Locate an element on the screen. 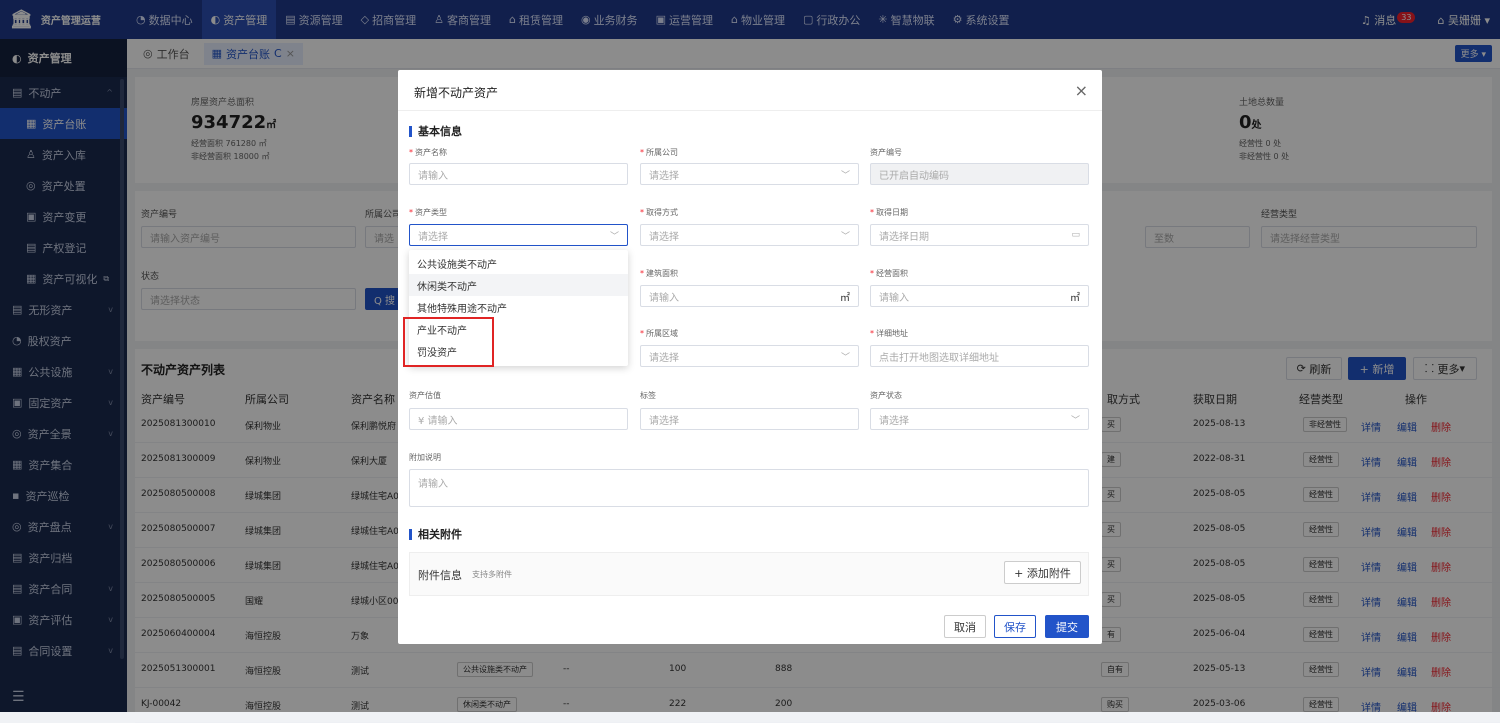 The height and width of the screenshot is (723, 1500). building-area-input: 请输入㎡ is located at coordinates (749, 296).